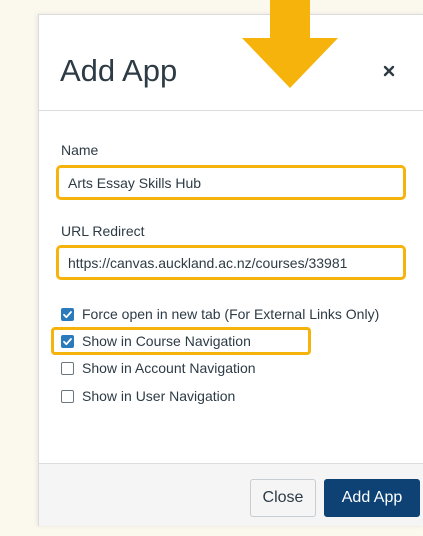 The width and height of the screenshot is (423, 536). What do you see at coordinates (372, 498) in the screenshot?
I see `add-app-button: Add App` at bounding box center [372, 498].